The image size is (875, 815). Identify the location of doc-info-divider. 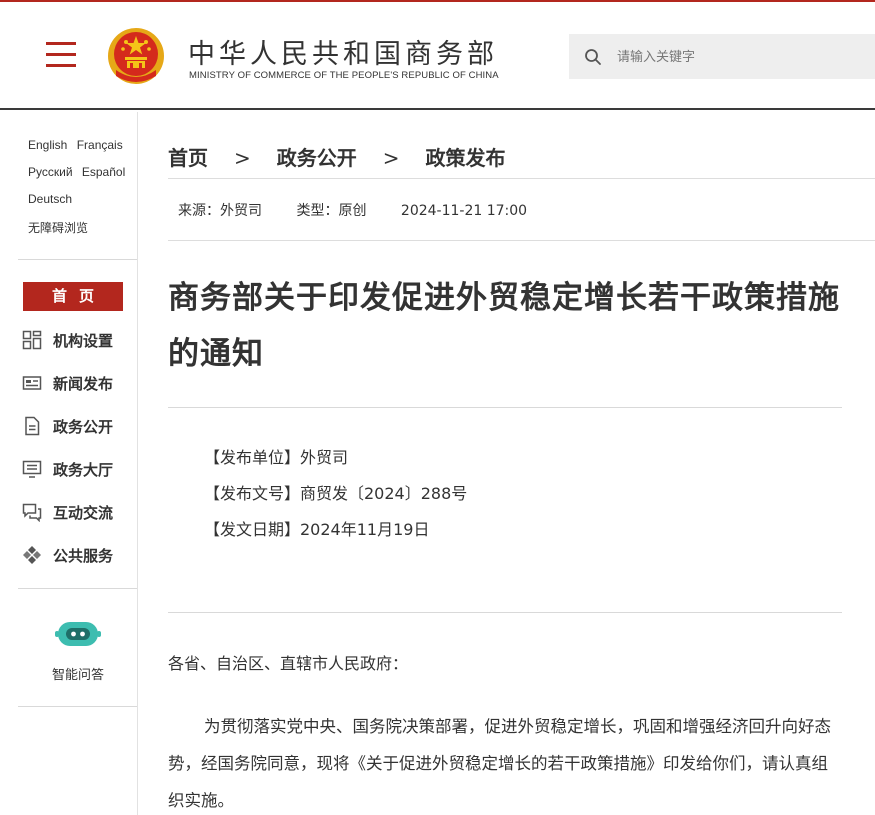
(505, 612).